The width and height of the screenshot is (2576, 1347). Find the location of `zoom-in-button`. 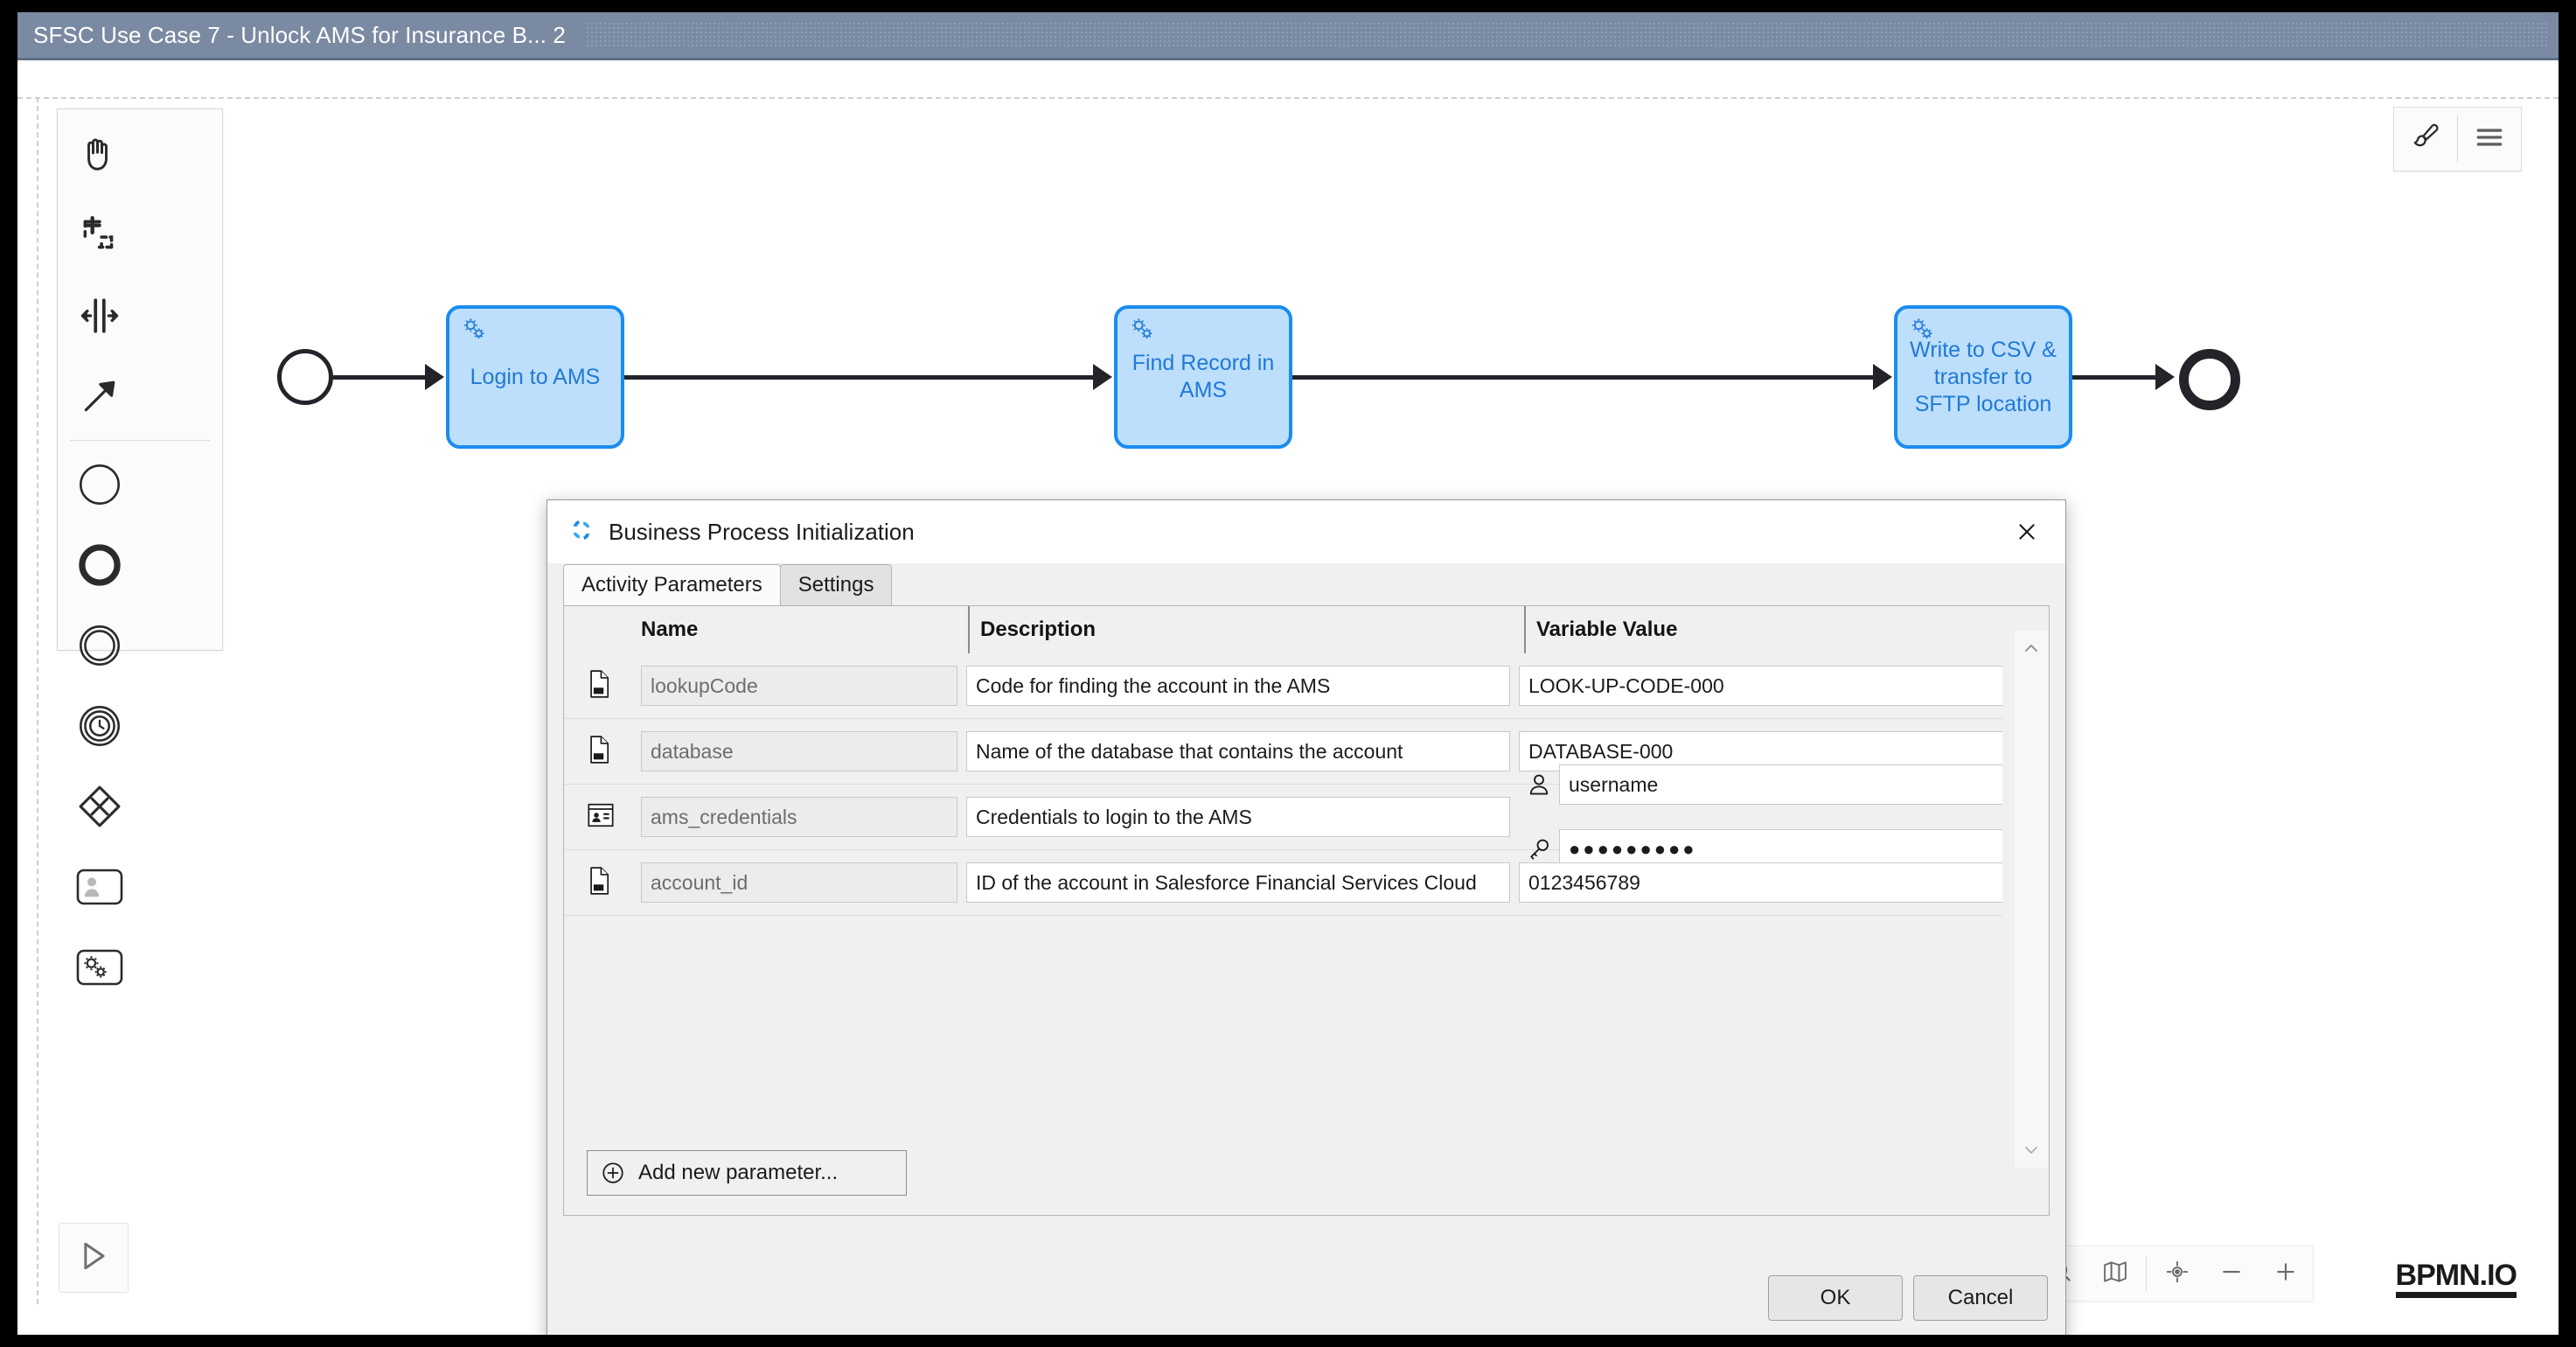

zoom-in-button is located at coordinates (2286, 1273).